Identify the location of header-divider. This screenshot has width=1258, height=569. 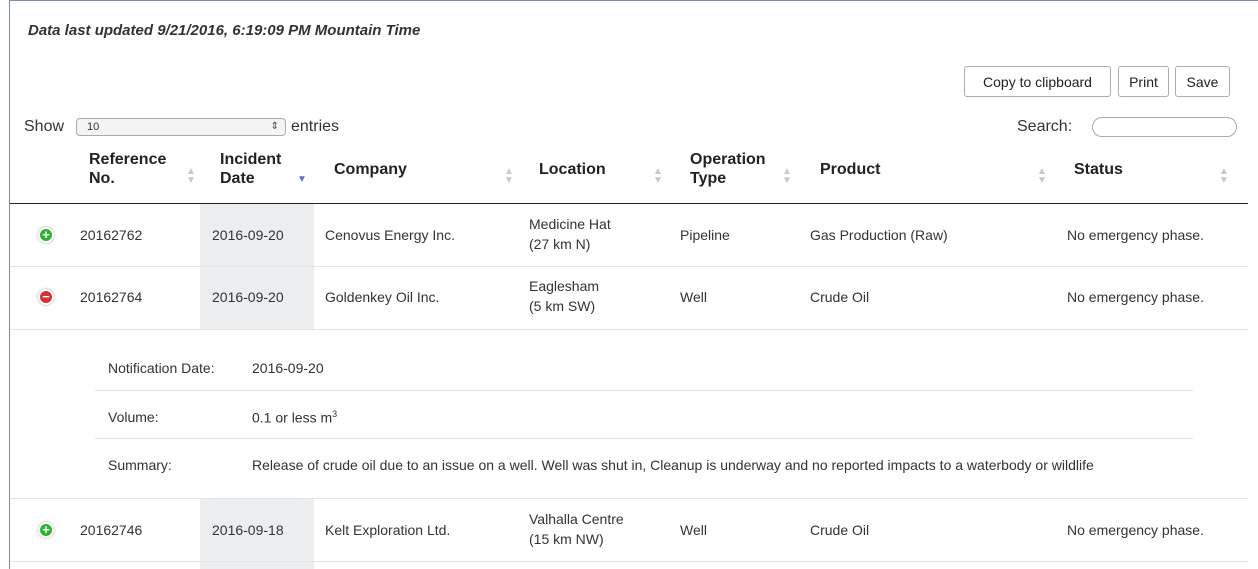
(629, 203).